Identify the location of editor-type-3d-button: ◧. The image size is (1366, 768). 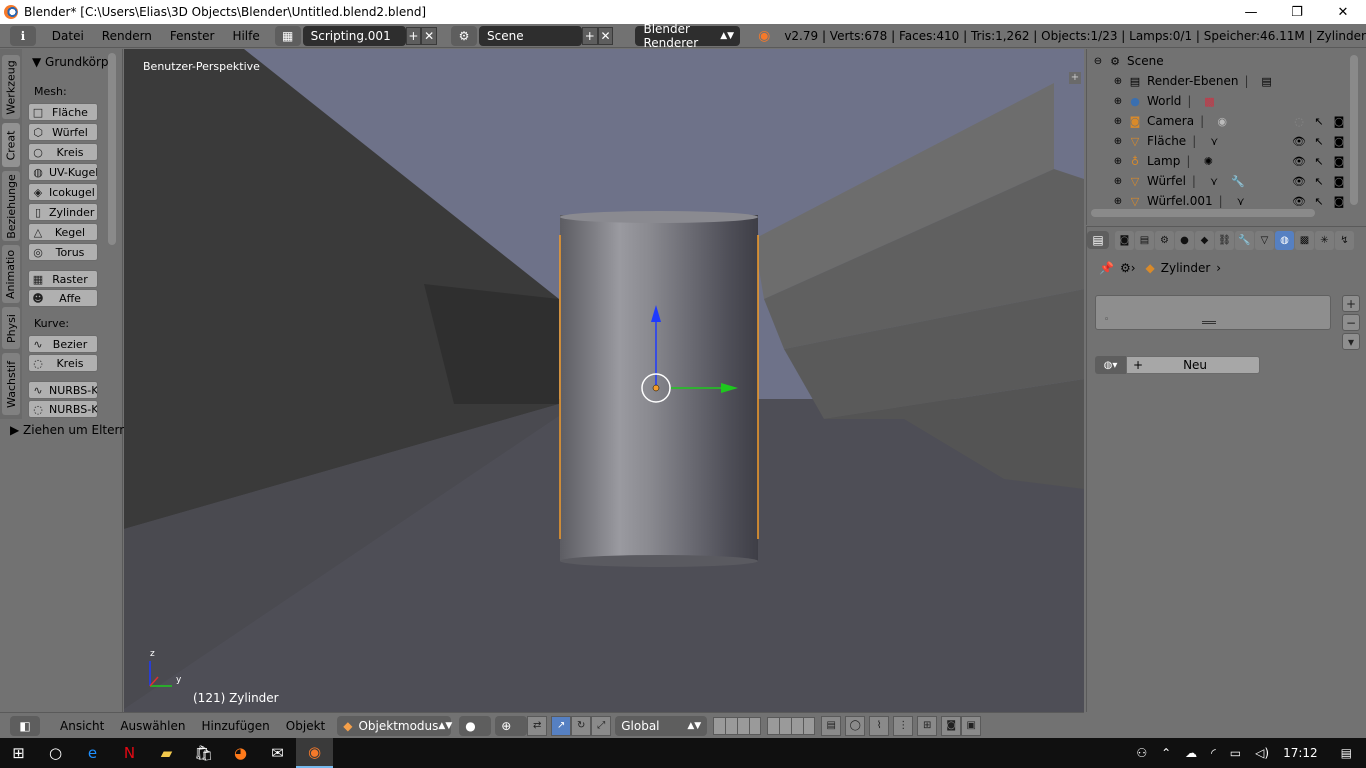
(25, 725).